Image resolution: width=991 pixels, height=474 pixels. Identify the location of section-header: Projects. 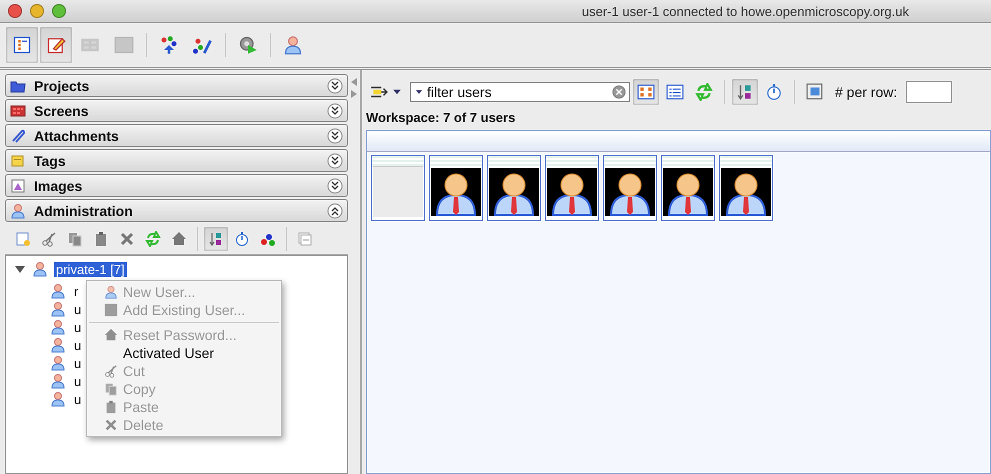
(176, 85).